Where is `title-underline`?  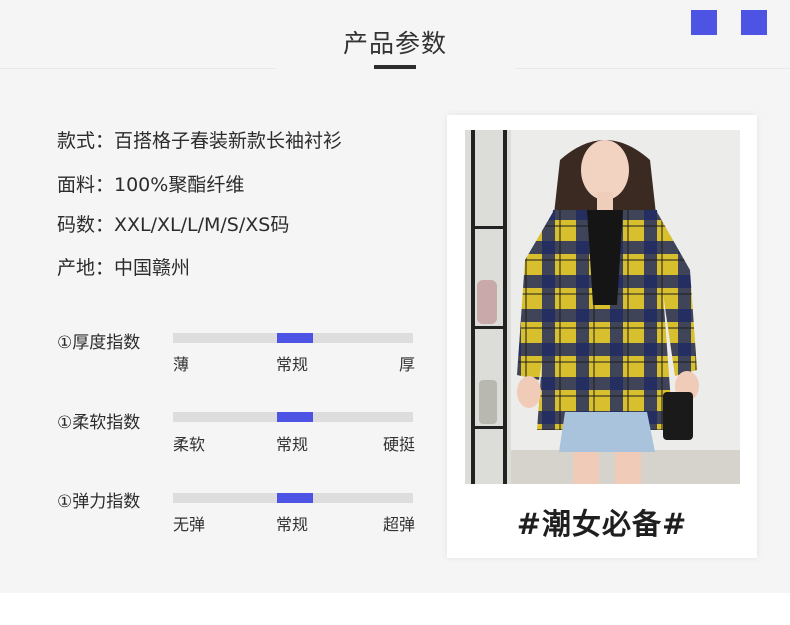
title-underline is located at coordinates (395, 67).